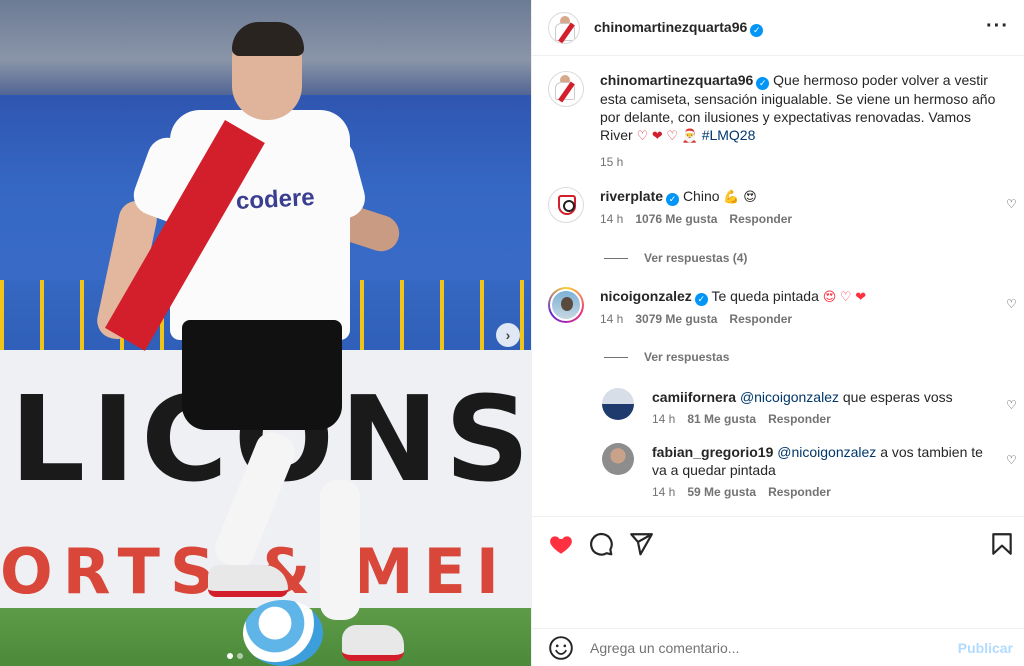 Image resolution: width=1024 pixels, height=666 pixels. I want to click on comment-input, so click(760, 647).